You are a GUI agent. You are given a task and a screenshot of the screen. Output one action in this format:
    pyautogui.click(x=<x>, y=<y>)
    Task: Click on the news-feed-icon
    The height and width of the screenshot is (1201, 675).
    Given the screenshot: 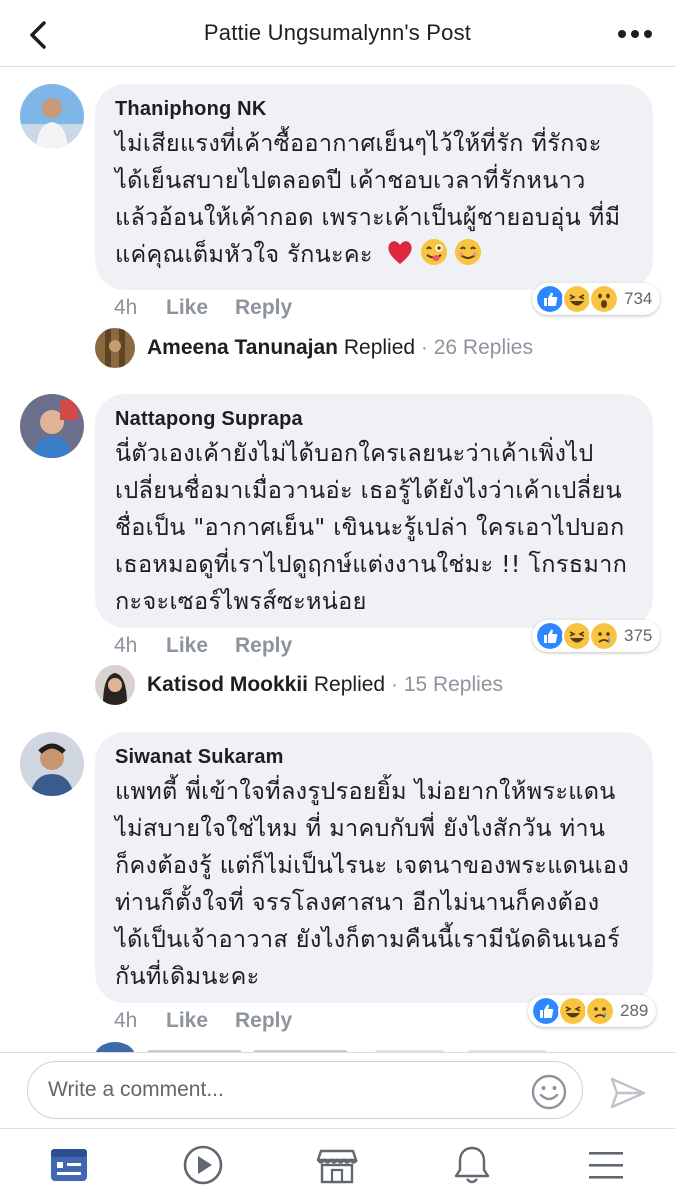 What is the action you would take?
    pyautogui.click(x=69, y=1165)
    